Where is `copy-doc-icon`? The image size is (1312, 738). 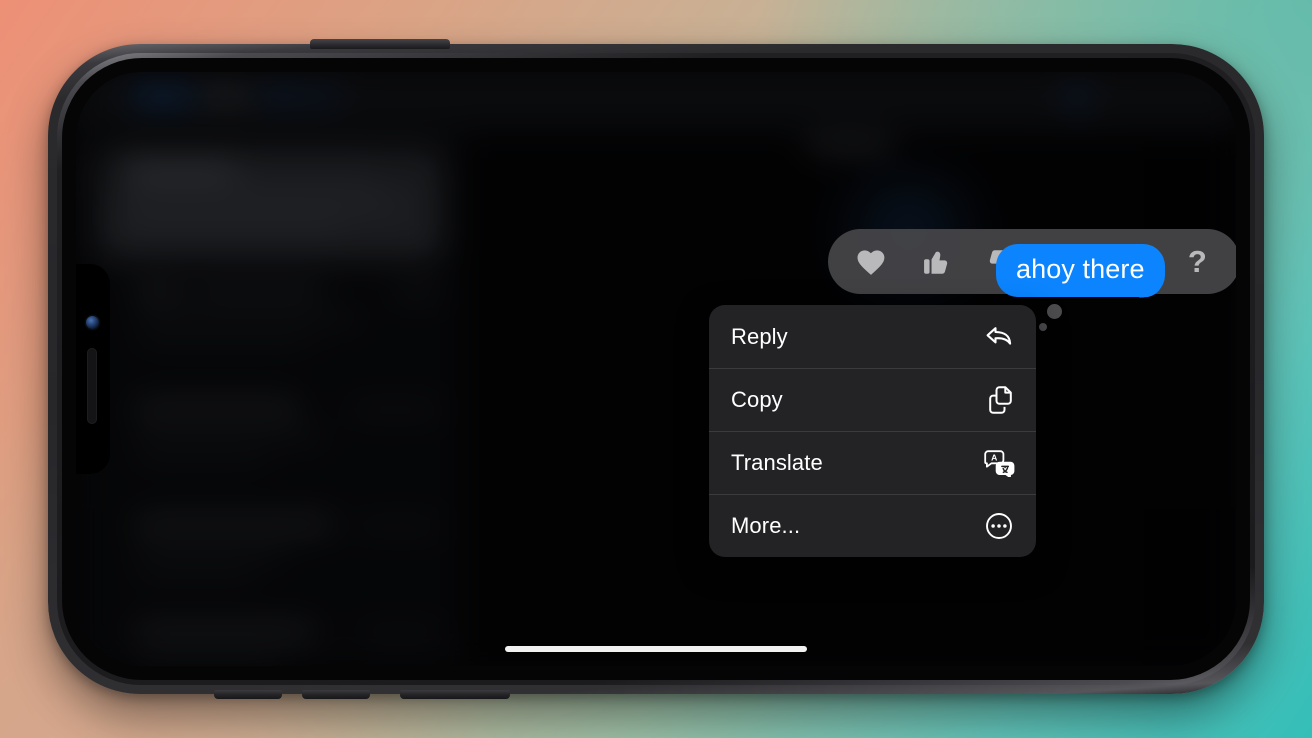
copy-doc-icon is located at coordinates (999, 400).